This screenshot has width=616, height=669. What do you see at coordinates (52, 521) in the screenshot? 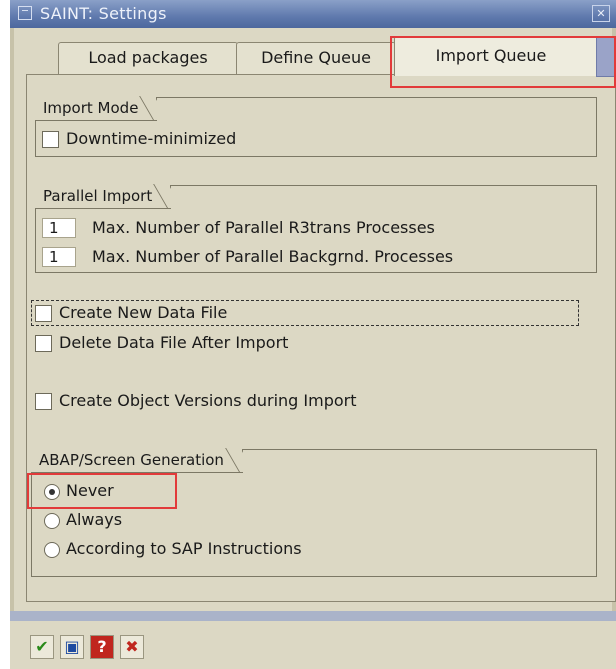
I see `always-radio` at bounding box center [52, 521].